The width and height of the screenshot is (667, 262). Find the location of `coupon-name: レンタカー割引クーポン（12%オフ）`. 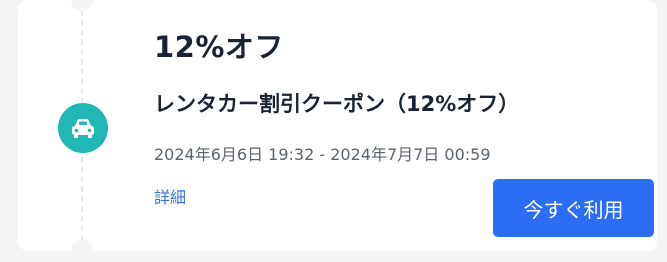

coupon-name: レンタカー割引クーポン（12%オフ） is located at coordinates (337, 104).